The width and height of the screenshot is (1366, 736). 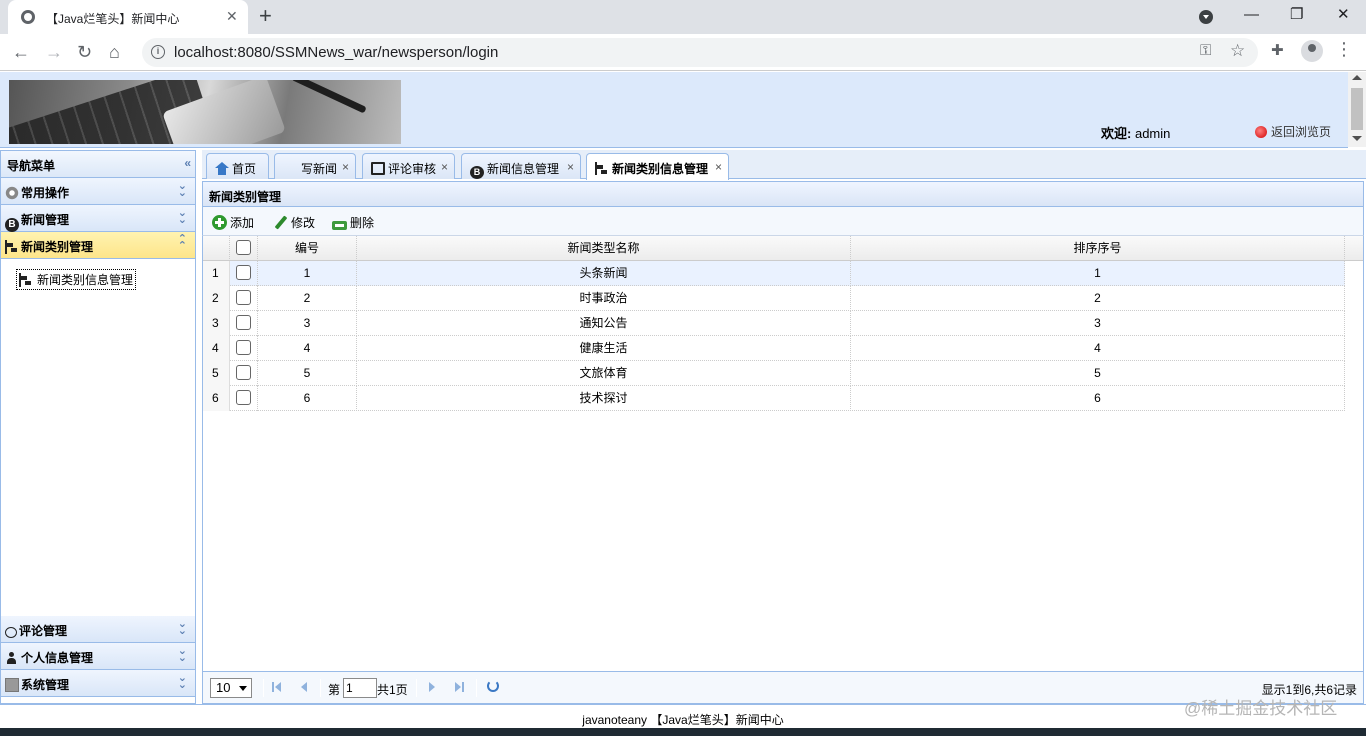 What do you see at coordinates (1098, 348) in the screenshot?
I see `cell-order: 4` at bounding box center [1098, 348].